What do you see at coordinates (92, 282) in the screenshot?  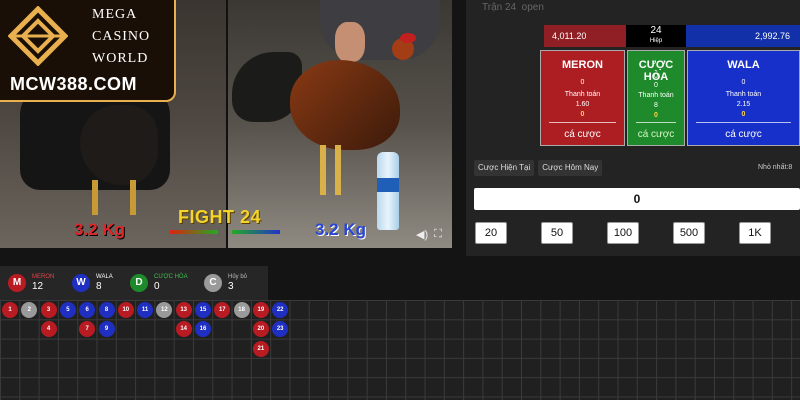 I see `stat-wala: W WALA 8` at bounding box center [92, 282].